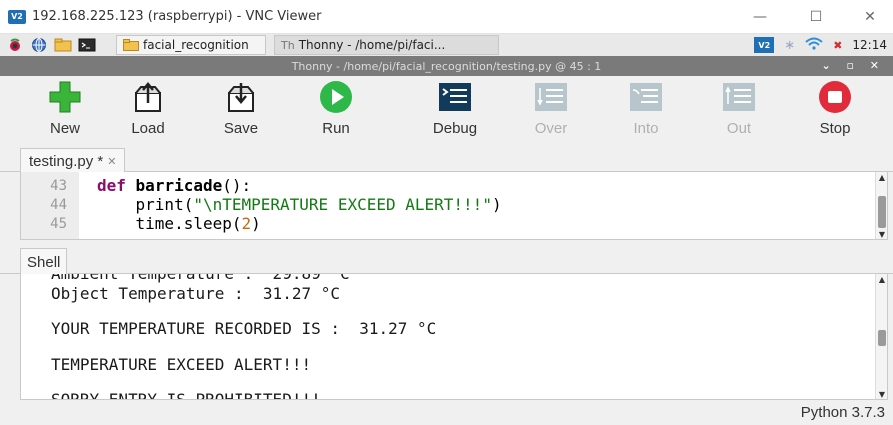 This screenshot has width=893, height=425. I want to click on keyword: def, so click(111, 185).